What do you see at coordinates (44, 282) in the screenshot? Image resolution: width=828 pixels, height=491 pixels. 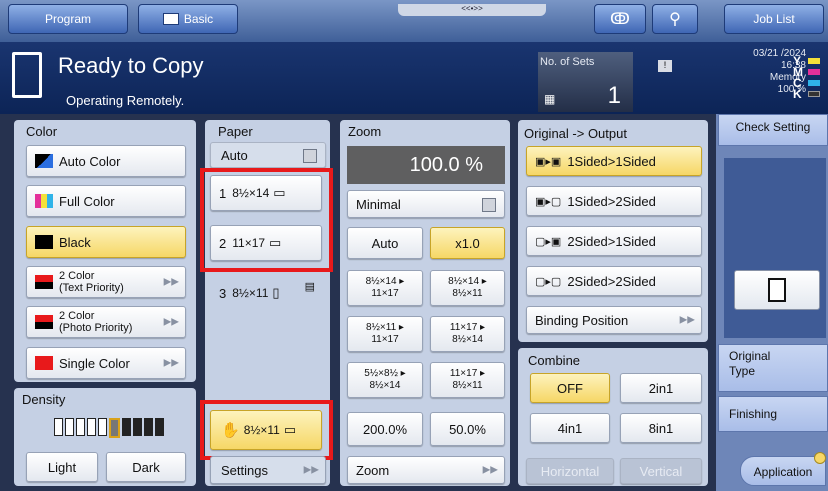 I see `two-color-text-icon` at bounding box center [44, 282].